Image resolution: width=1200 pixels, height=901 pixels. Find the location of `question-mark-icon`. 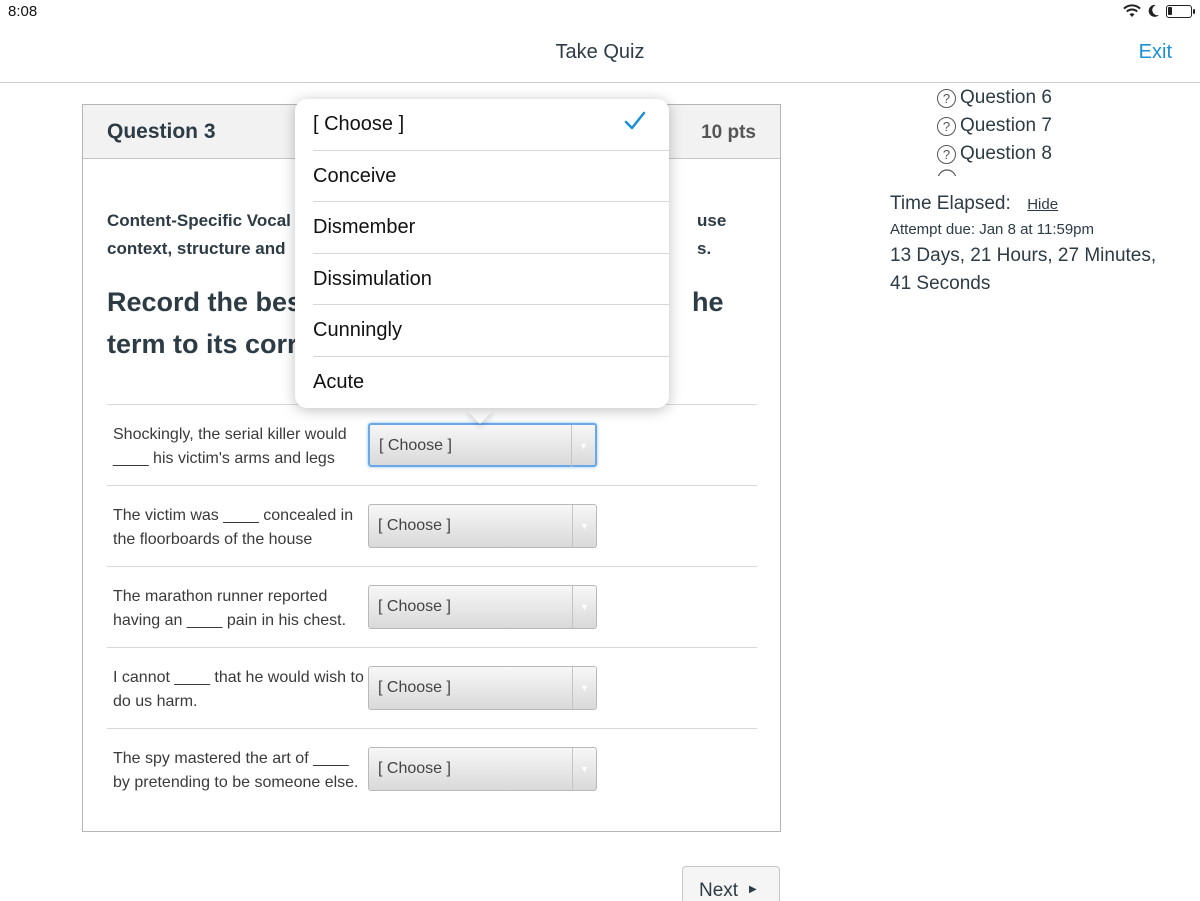

question-mark-icon is located at coordinates (947, 172).